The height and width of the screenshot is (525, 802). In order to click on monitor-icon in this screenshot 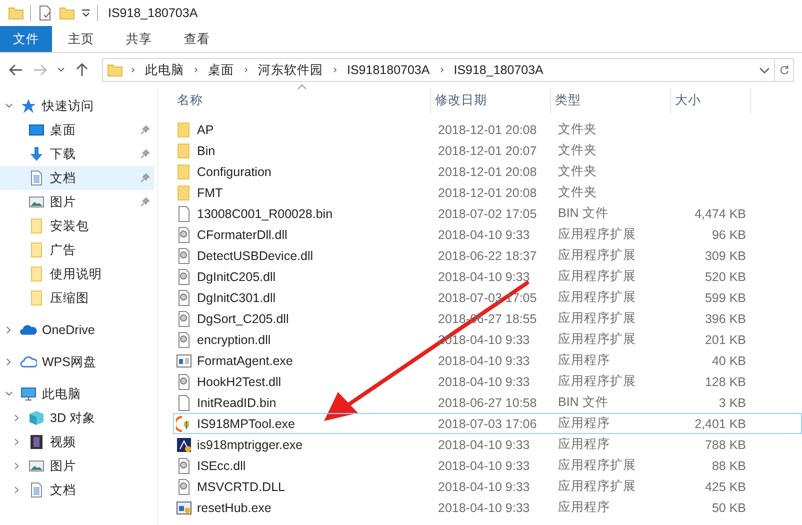, I will do `click(28, 394)`.